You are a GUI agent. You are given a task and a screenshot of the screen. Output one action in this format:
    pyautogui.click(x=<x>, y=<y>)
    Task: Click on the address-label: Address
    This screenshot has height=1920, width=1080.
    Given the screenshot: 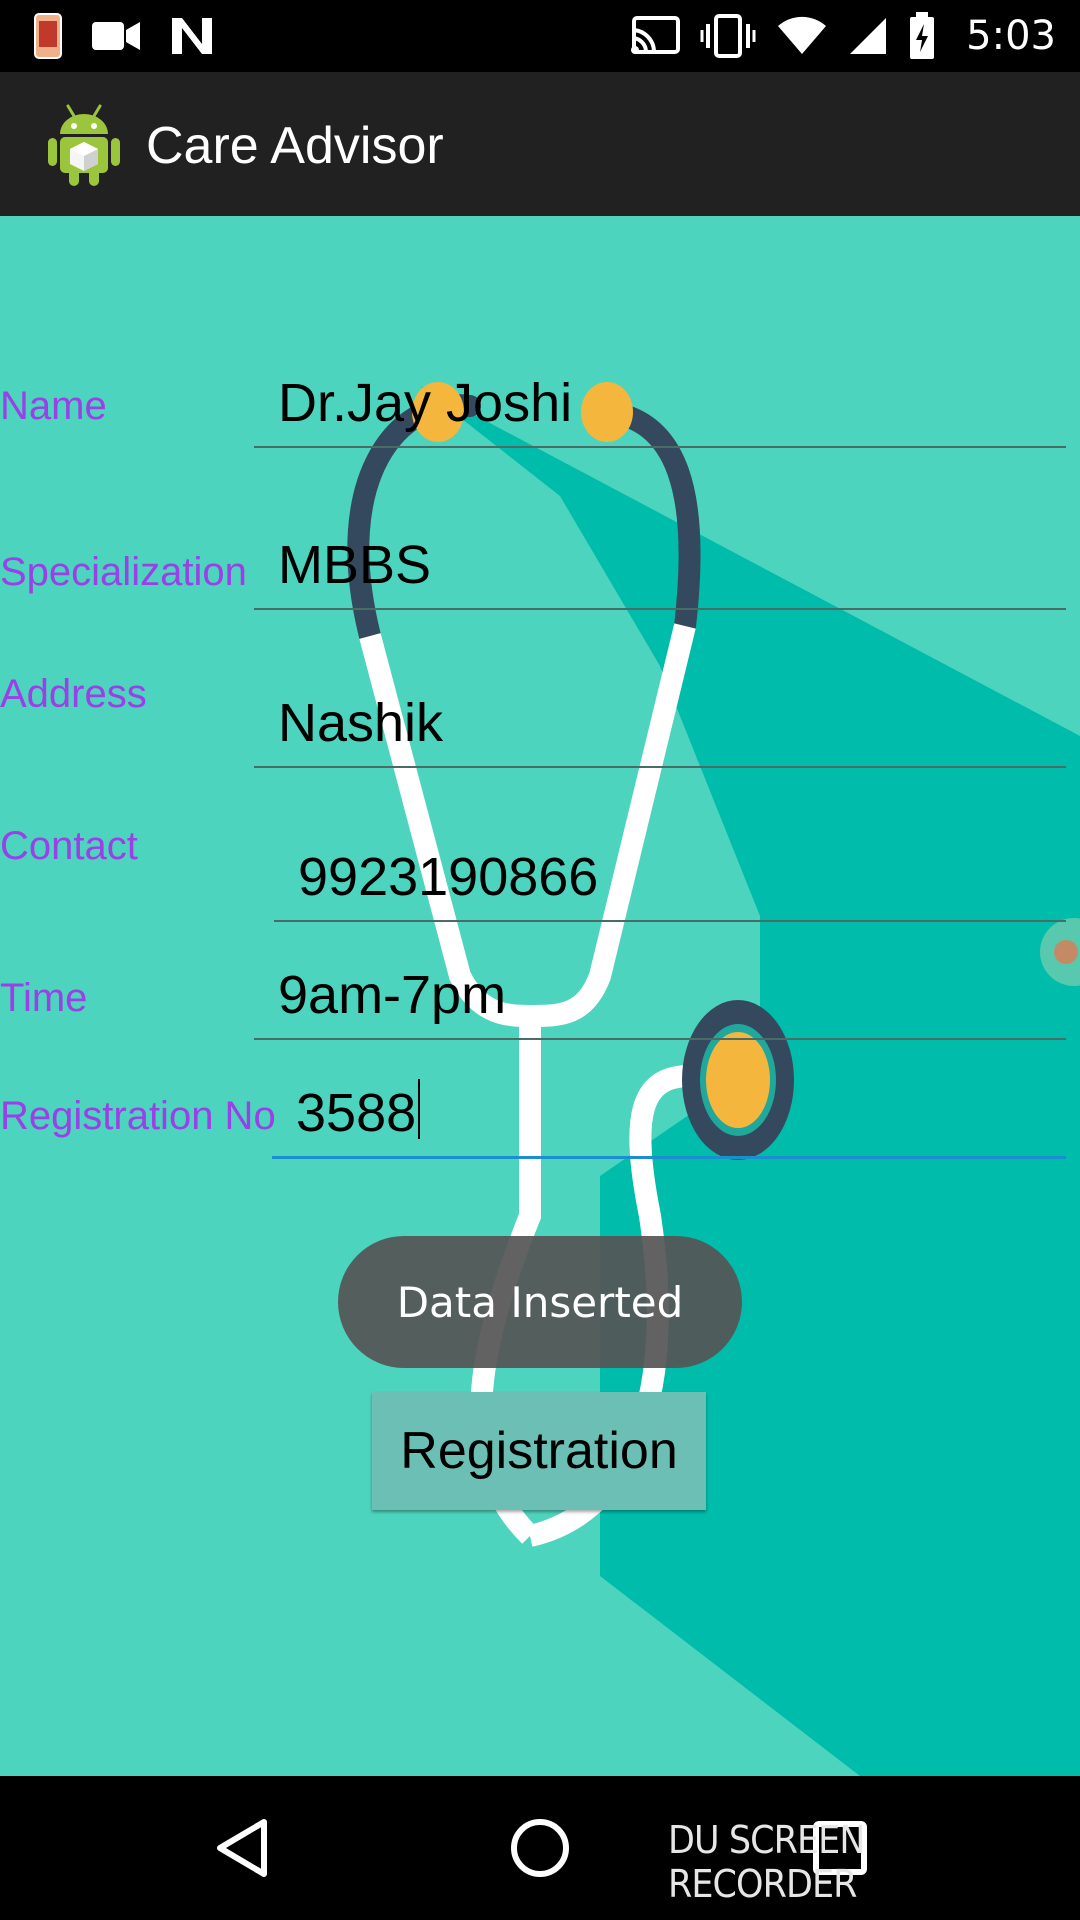 What is the action you would take?
    pyautogui.click(x=73, y=694)
    